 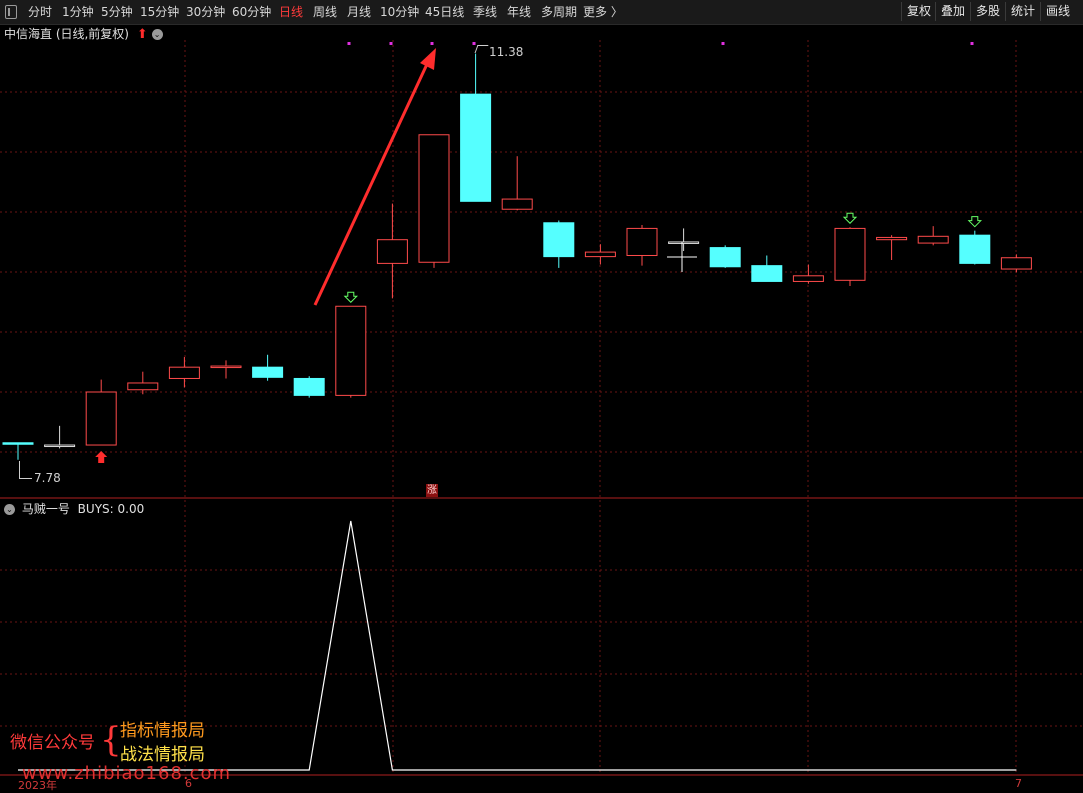 I want to click on period-tab-8: 月线, so click(x=359, y=12).